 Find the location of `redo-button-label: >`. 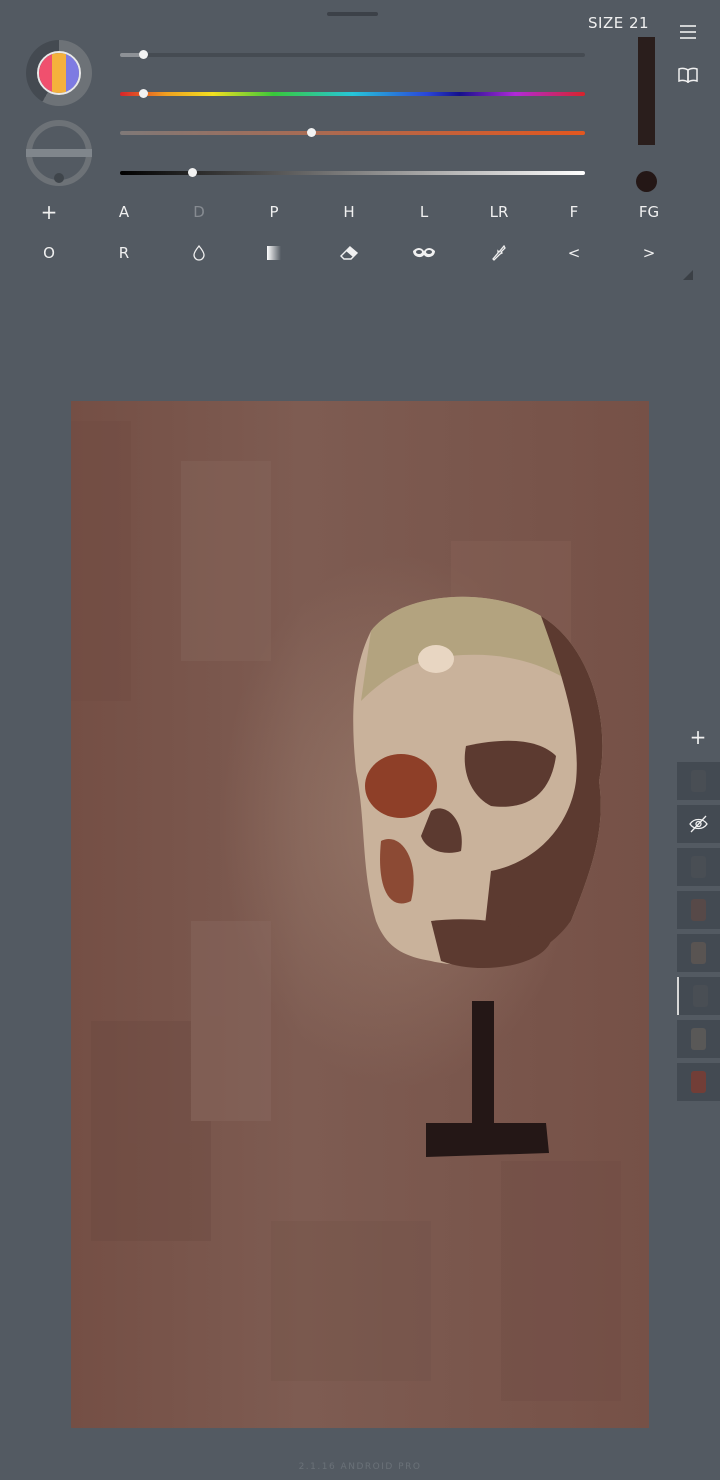

redo-button-label: > is located at coordinates (649, 253).